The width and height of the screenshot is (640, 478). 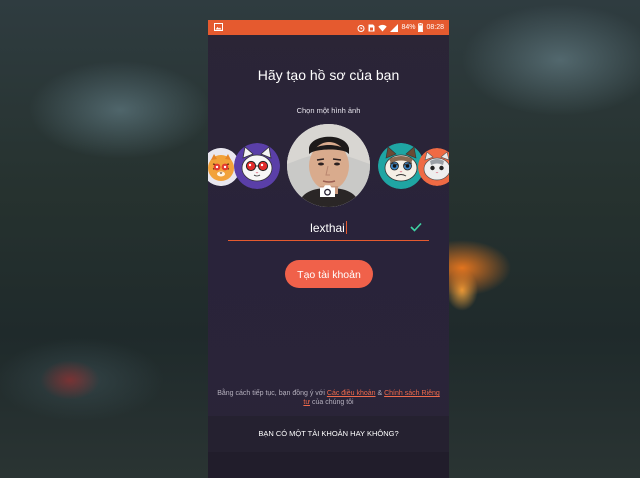 I want to click on alarm-icon, so click(x=361, y=28).